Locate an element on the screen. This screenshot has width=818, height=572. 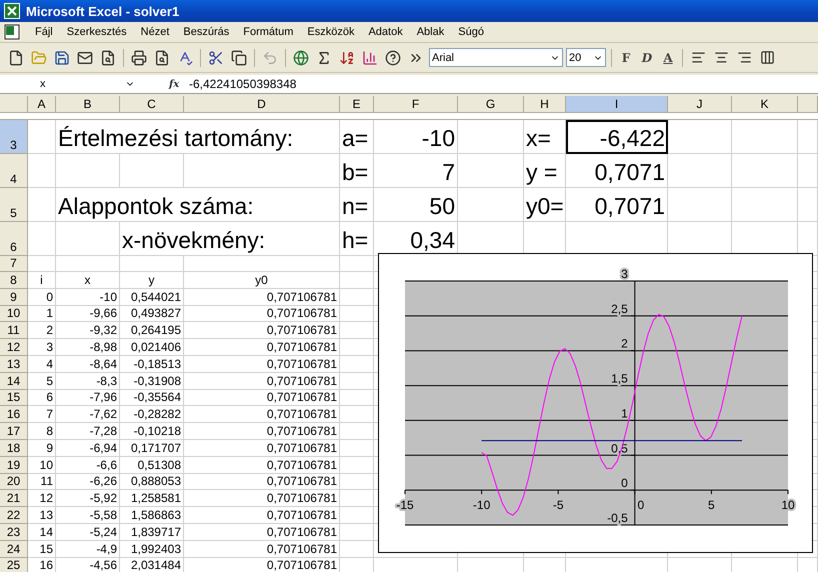
menu-item: Formátum is located at coordinates (268, 32).